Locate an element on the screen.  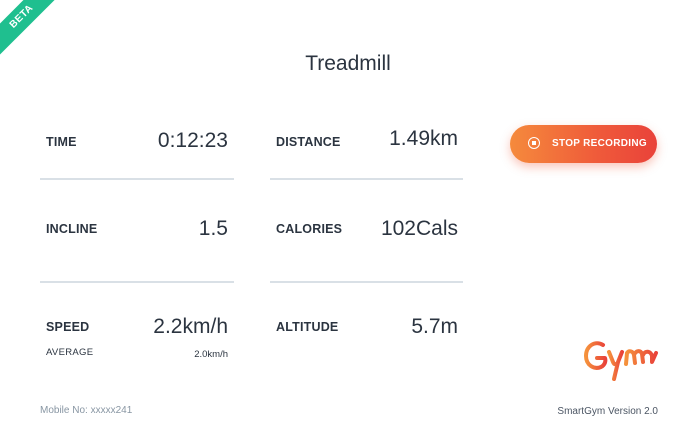
stop-circle-icon is located at coordinates (534, 143).